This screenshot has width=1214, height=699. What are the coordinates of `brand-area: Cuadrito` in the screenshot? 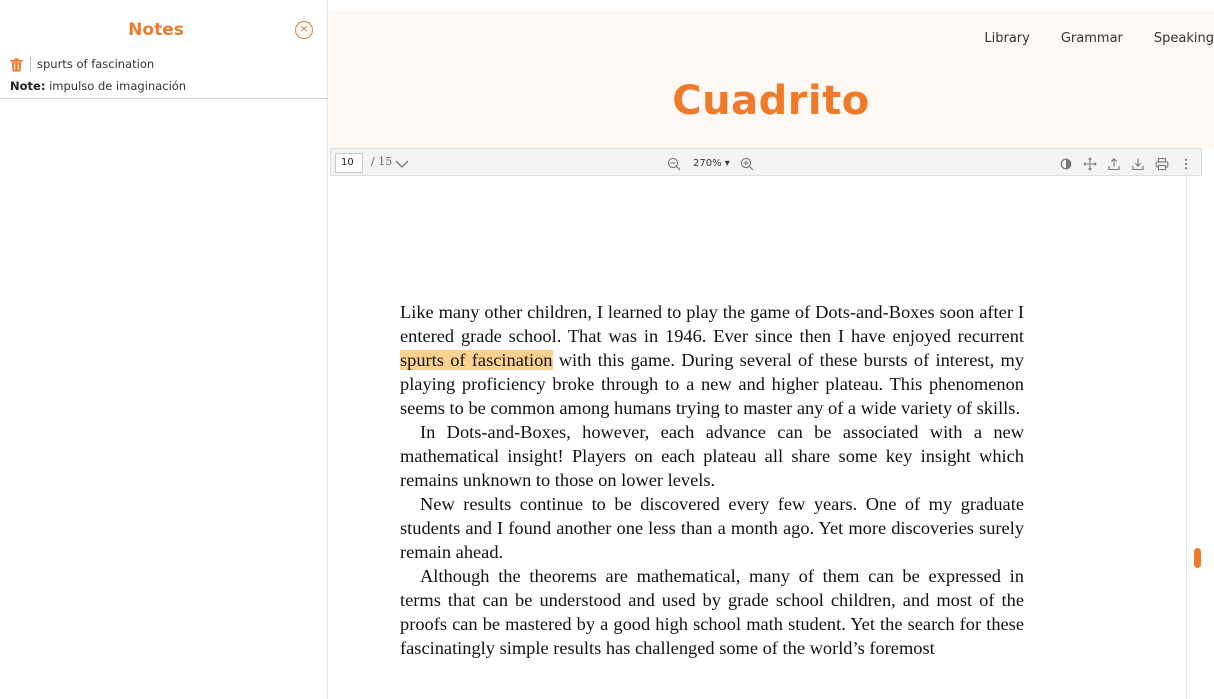 It's located at (771, 104).